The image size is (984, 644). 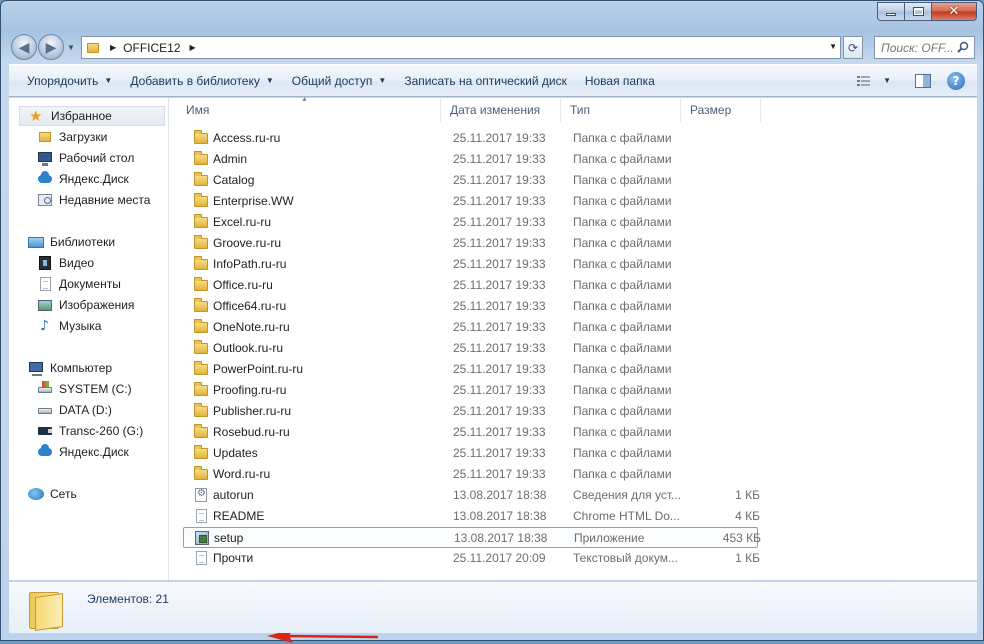 What do you see at coordinates (833, 46) in the screenshot?
I see `address-dropdown-icon: ▼` at bounding box center [833, 46].